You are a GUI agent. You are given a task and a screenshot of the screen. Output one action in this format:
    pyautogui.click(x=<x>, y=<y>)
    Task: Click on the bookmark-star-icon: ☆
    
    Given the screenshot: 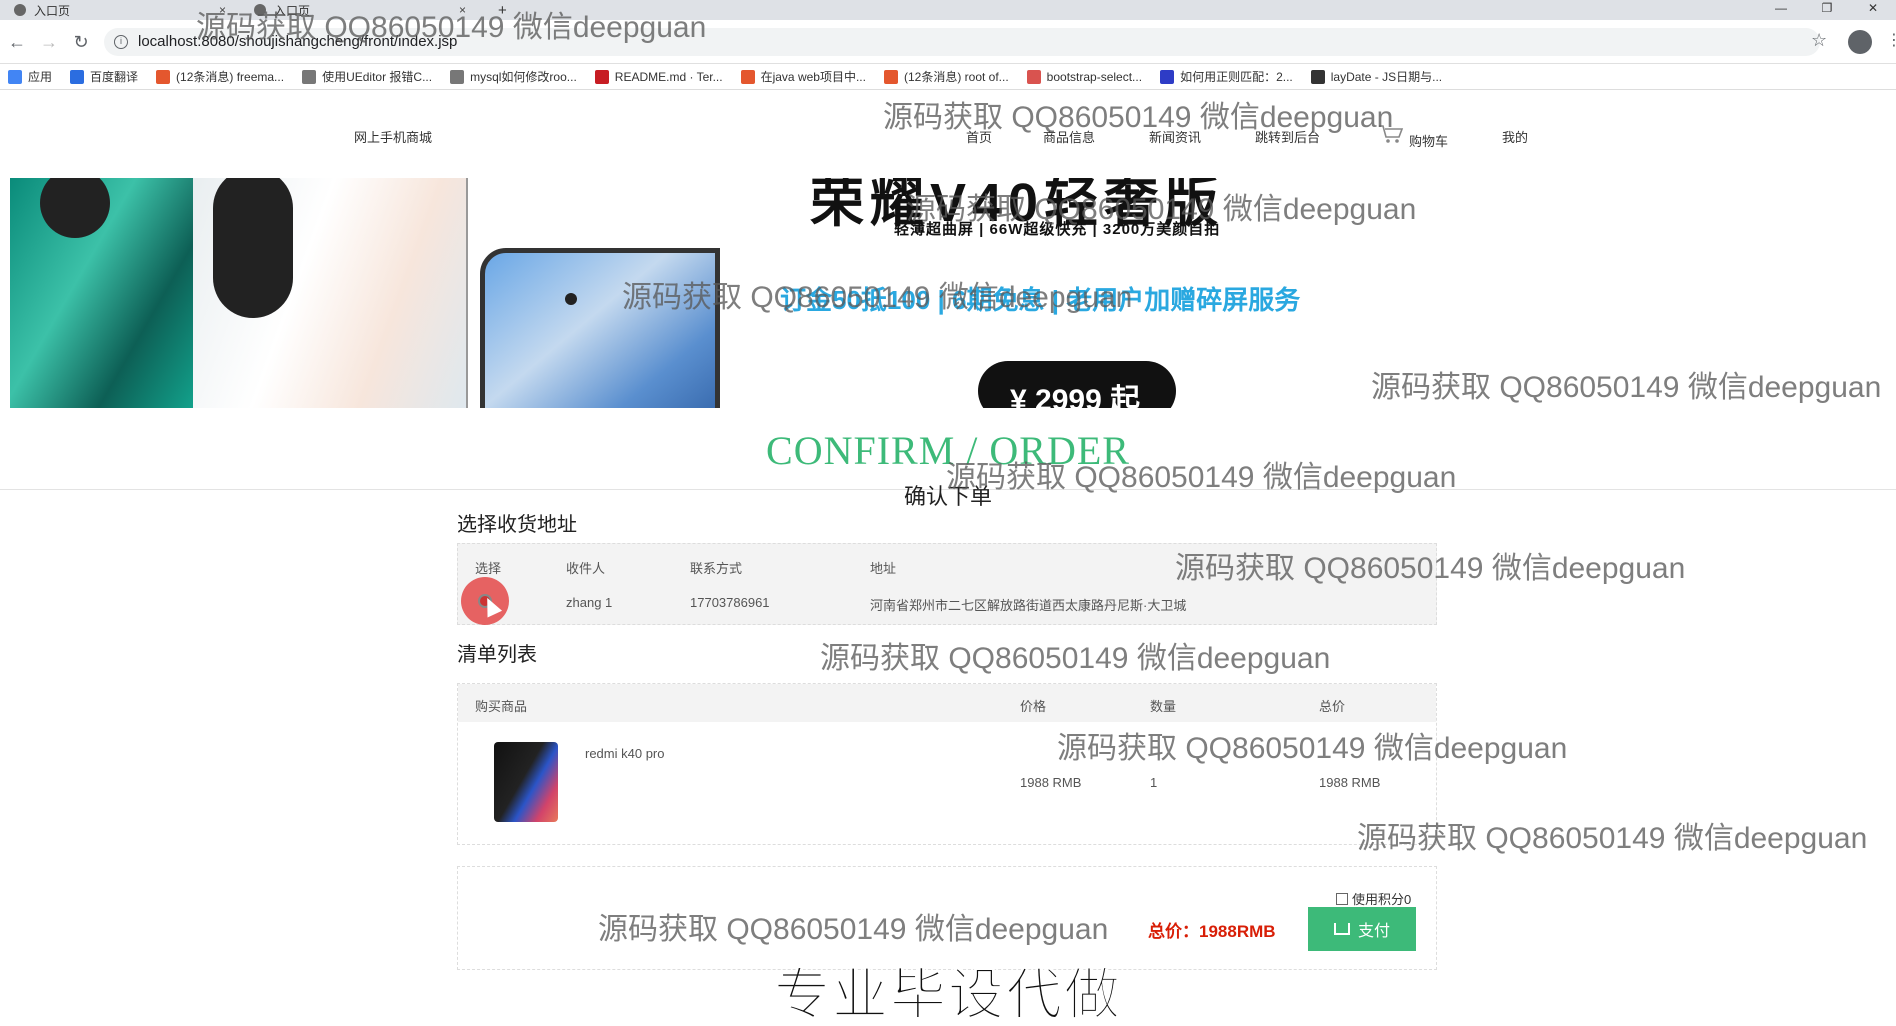 What is the action you would take?
    pyautogui.click(x=1819, y=40)
    